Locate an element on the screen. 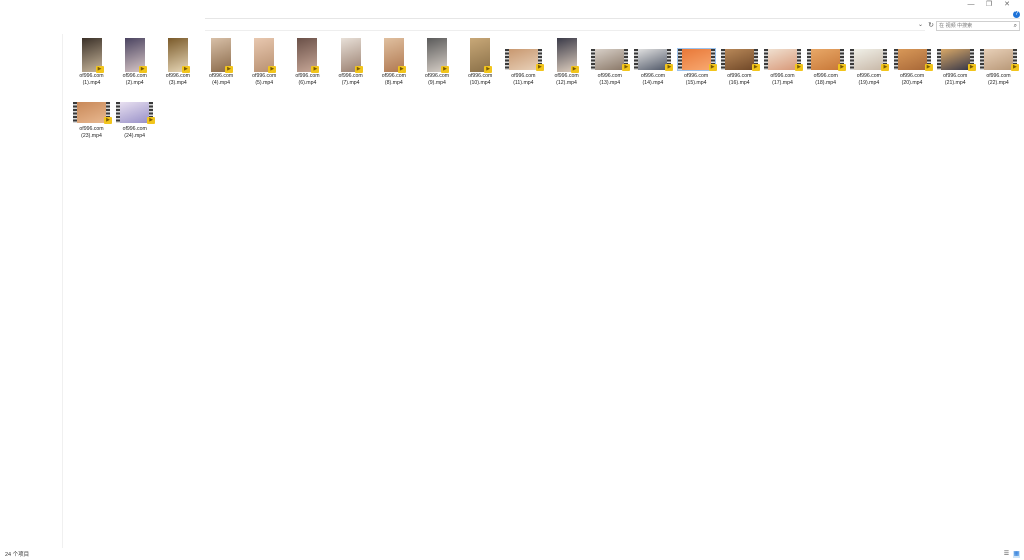 The image size is (1024, 560). file-item: ▶ of996.com (1).mp4 is located at coordinates (91, 62).